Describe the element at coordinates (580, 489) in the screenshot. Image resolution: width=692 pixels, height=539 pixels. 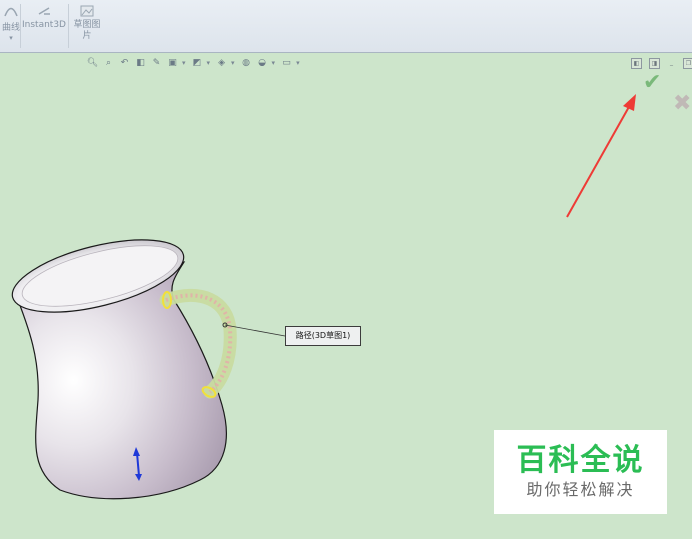
I see `watermark-subtitle: 助你轻松解决` at that location.